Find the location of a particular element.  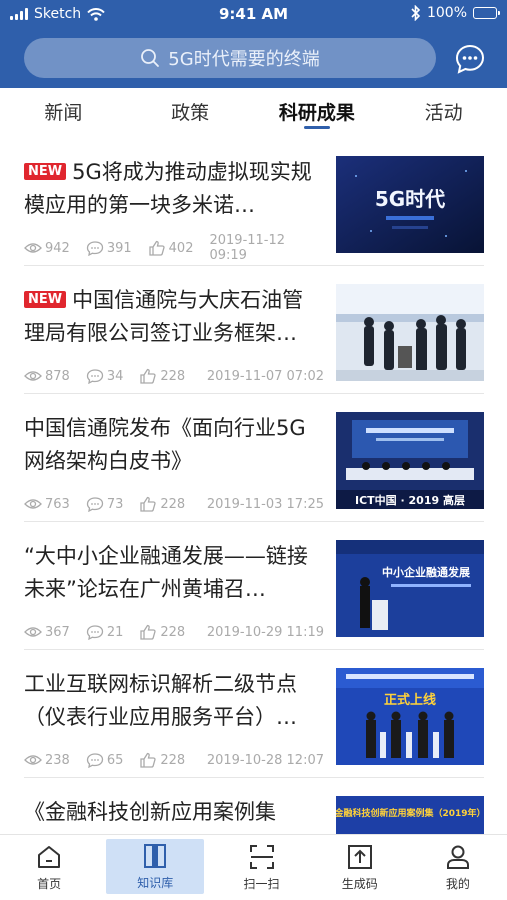

article-meta: 878 34 228 2019-11-07 07:02 is located at coordinates (174, 376).